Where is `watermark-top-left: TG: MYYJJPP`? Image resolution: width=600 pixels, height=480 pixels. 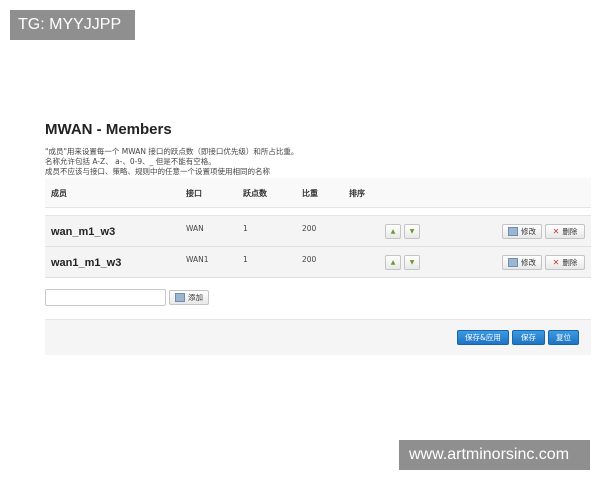
watermark-top-left: TG: MYYJJPP is located at coordinates (72, 25).